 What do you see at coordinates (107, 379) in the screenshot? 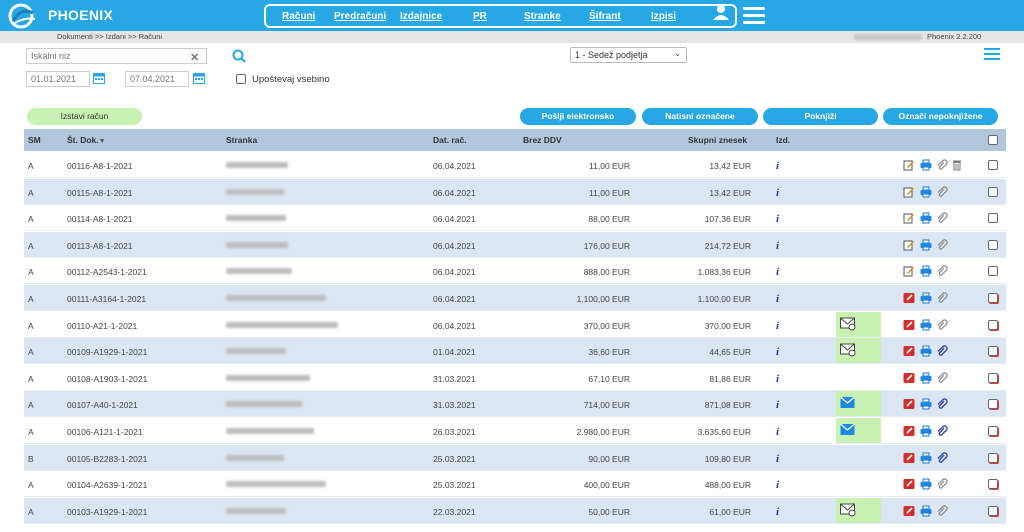
I see `cell-doc-number: 00108-A1903-1-2021` at bounding box center [107, 379].